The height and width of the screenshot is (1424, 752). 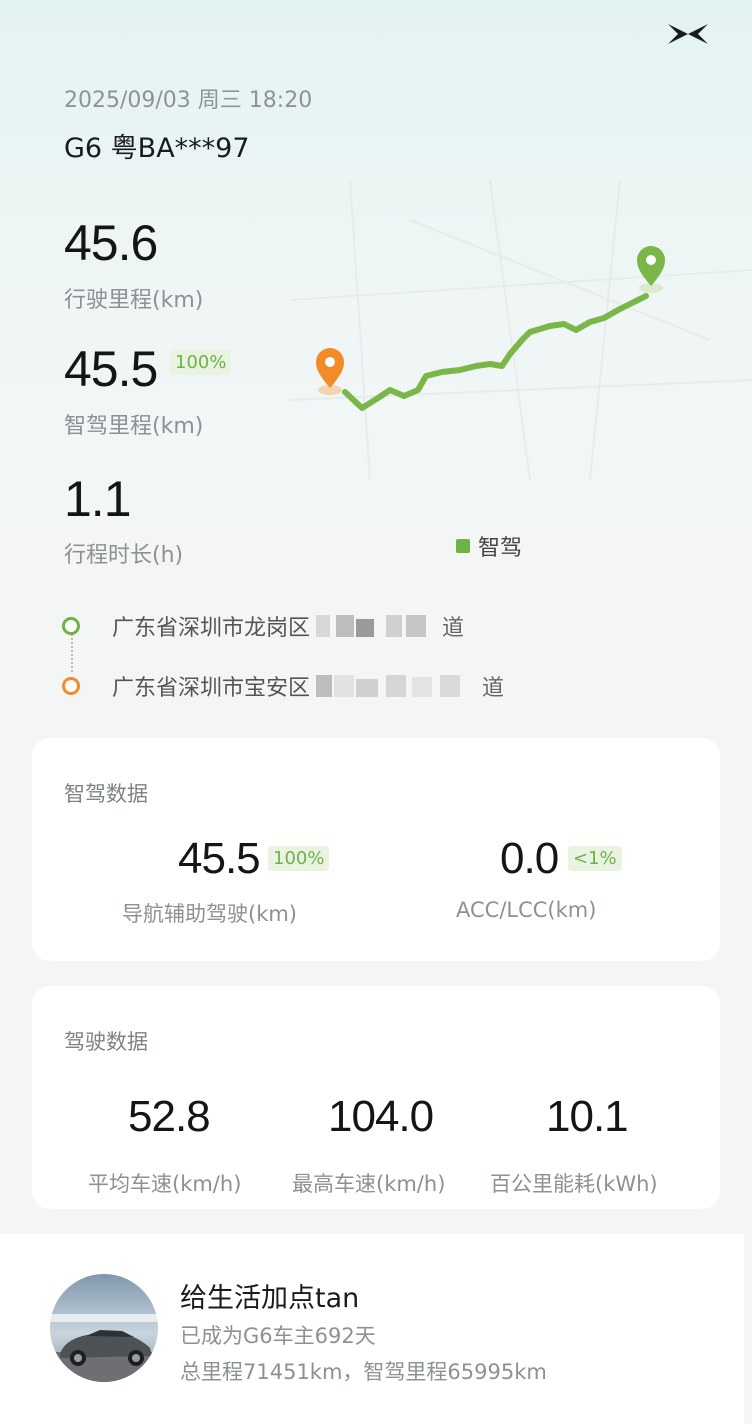 I want to click on map-legend: 智驾, so click(x=489, y=546).